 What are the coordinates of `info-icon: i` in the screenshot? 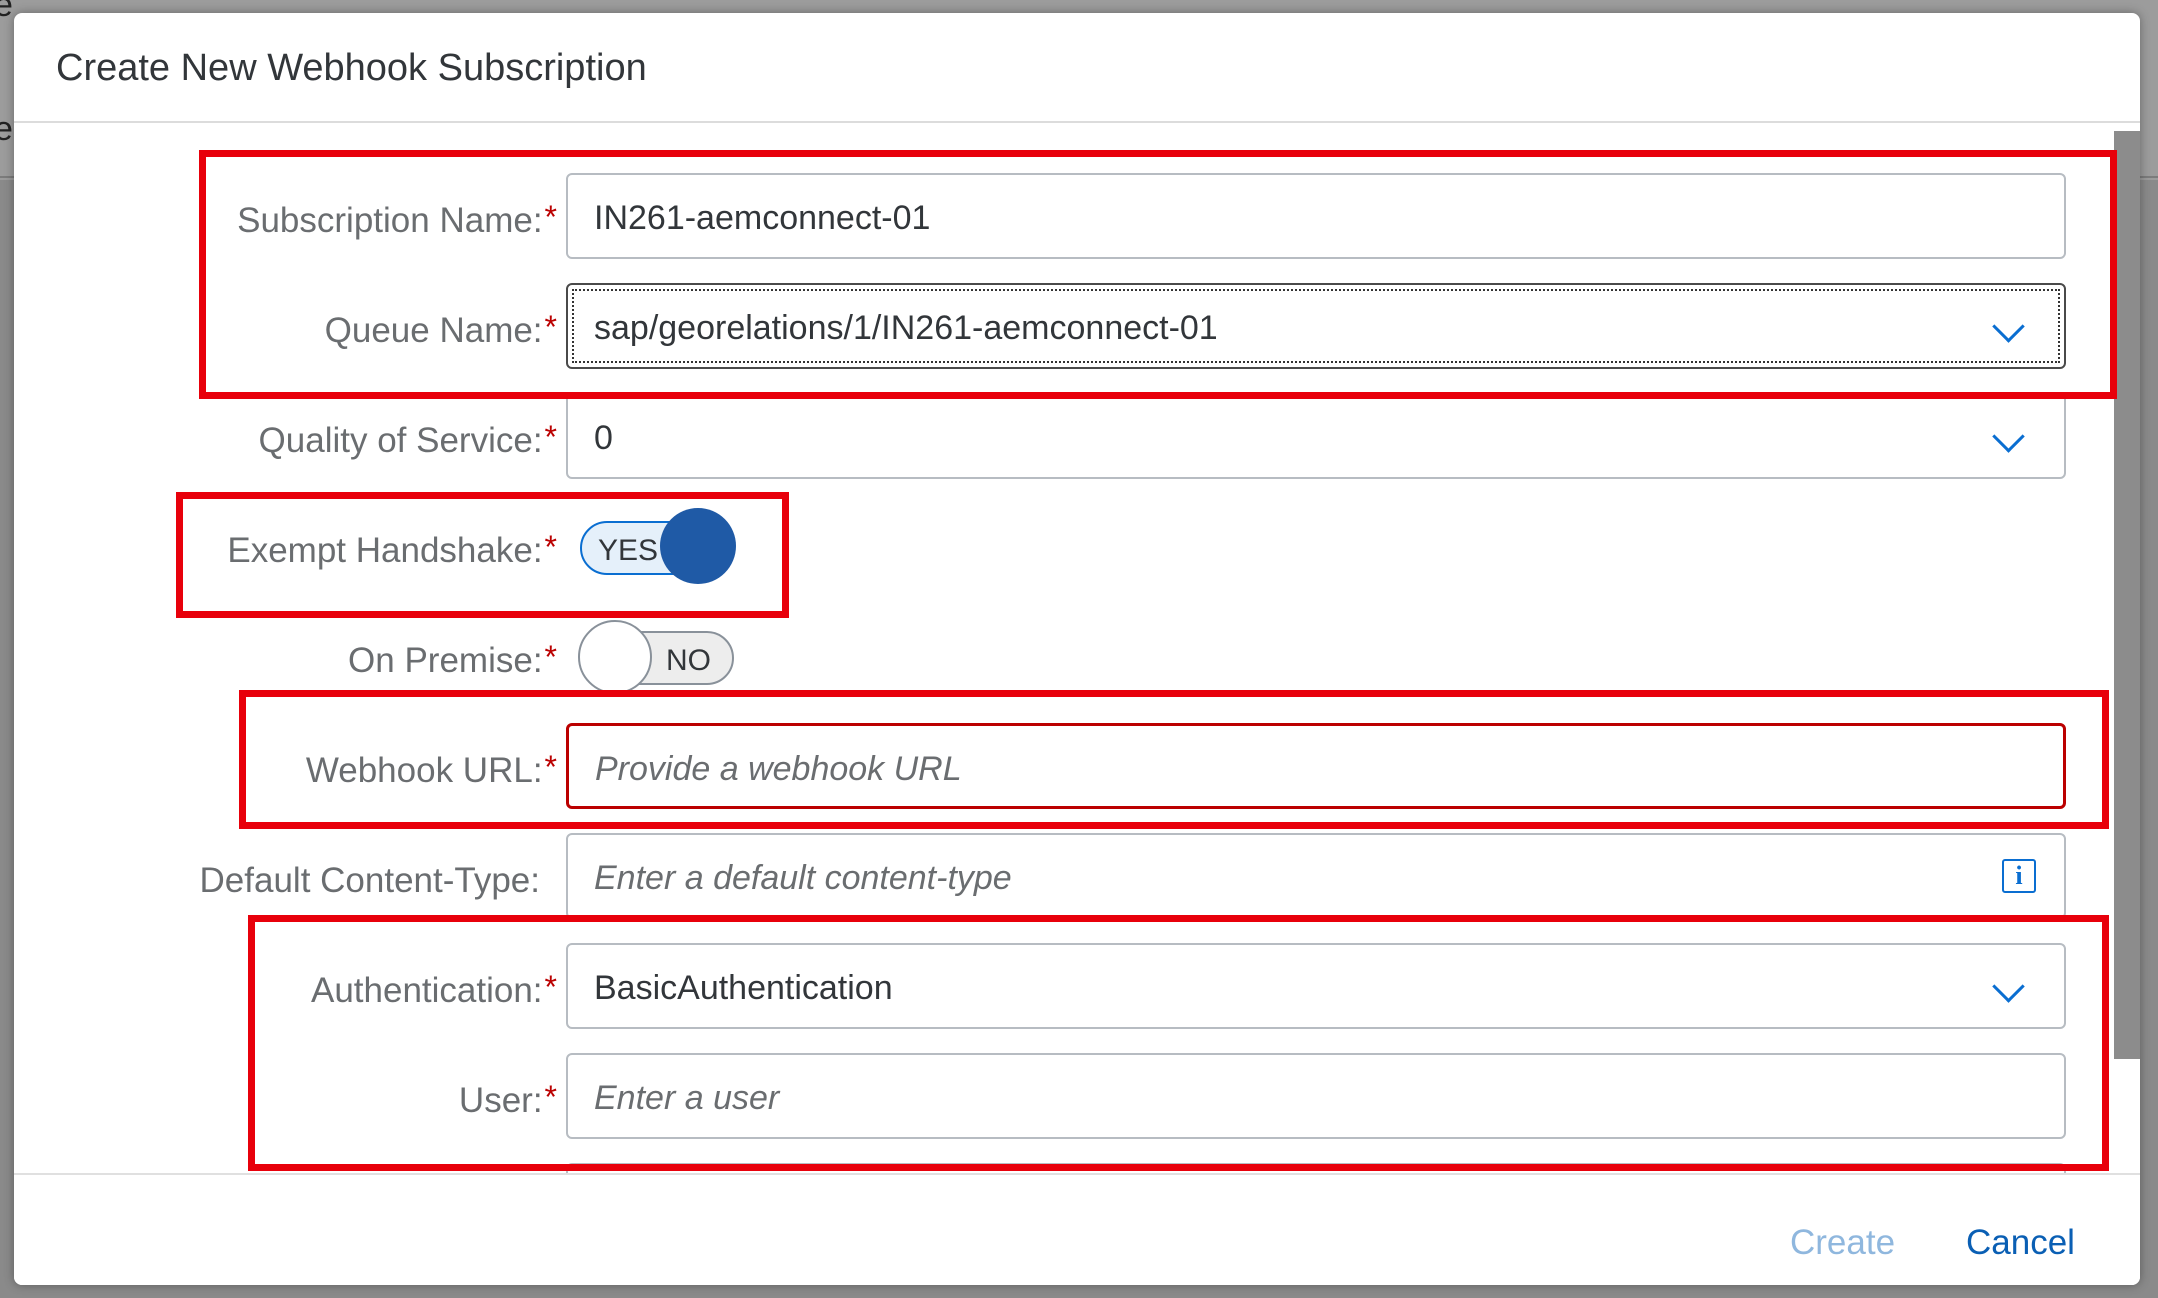 It's located at (2019, 876).